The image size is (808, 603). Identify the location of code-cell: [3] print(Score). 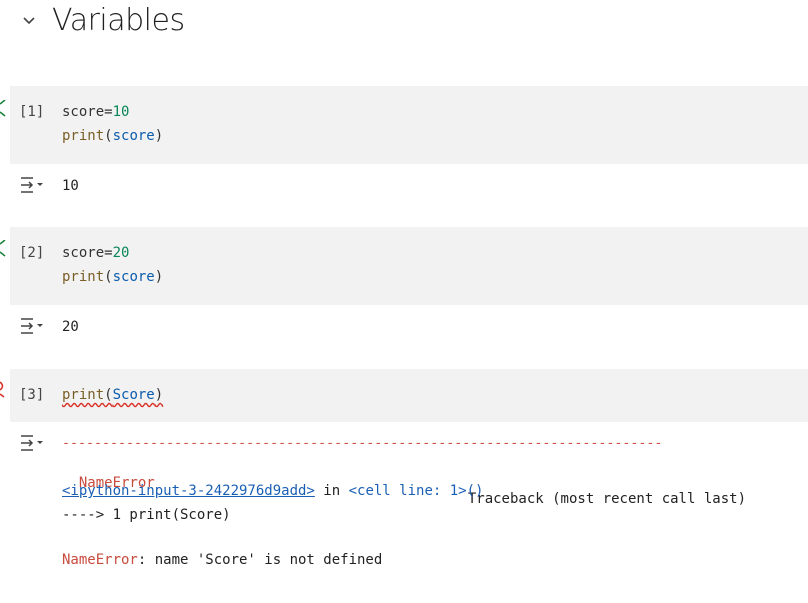
(409, 395).